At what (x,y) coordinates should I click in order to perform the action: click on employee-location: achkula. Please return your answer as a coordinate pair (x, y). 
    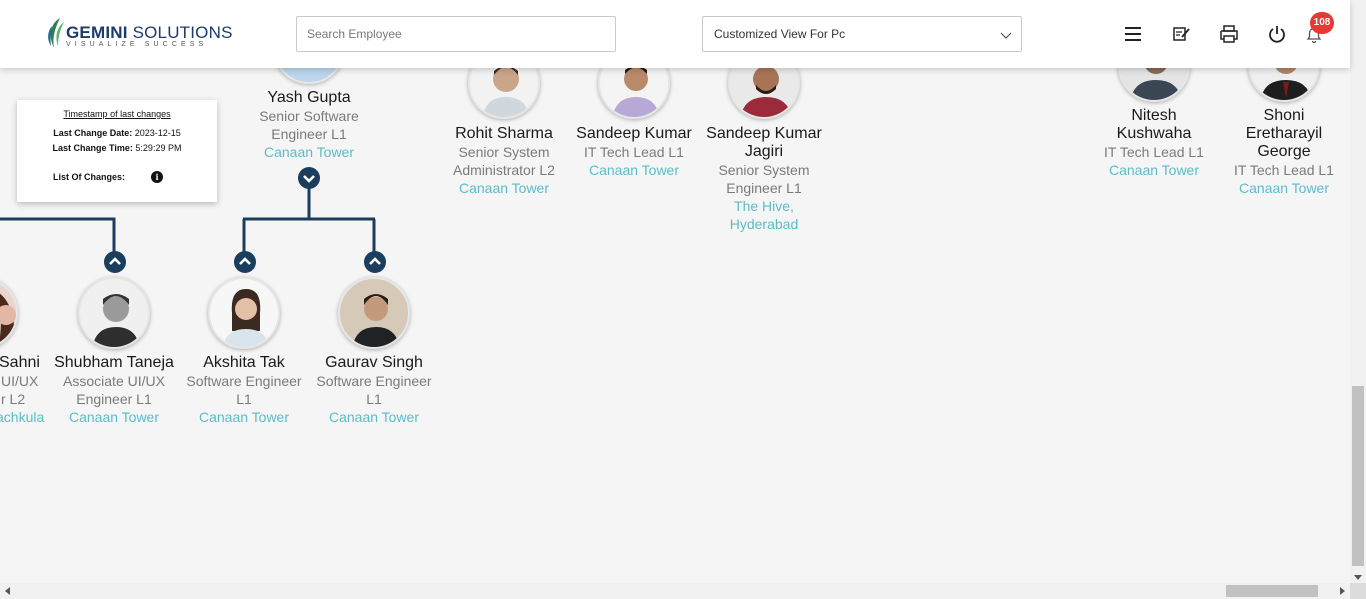
    Looking at the image, I should click on (25, 417).